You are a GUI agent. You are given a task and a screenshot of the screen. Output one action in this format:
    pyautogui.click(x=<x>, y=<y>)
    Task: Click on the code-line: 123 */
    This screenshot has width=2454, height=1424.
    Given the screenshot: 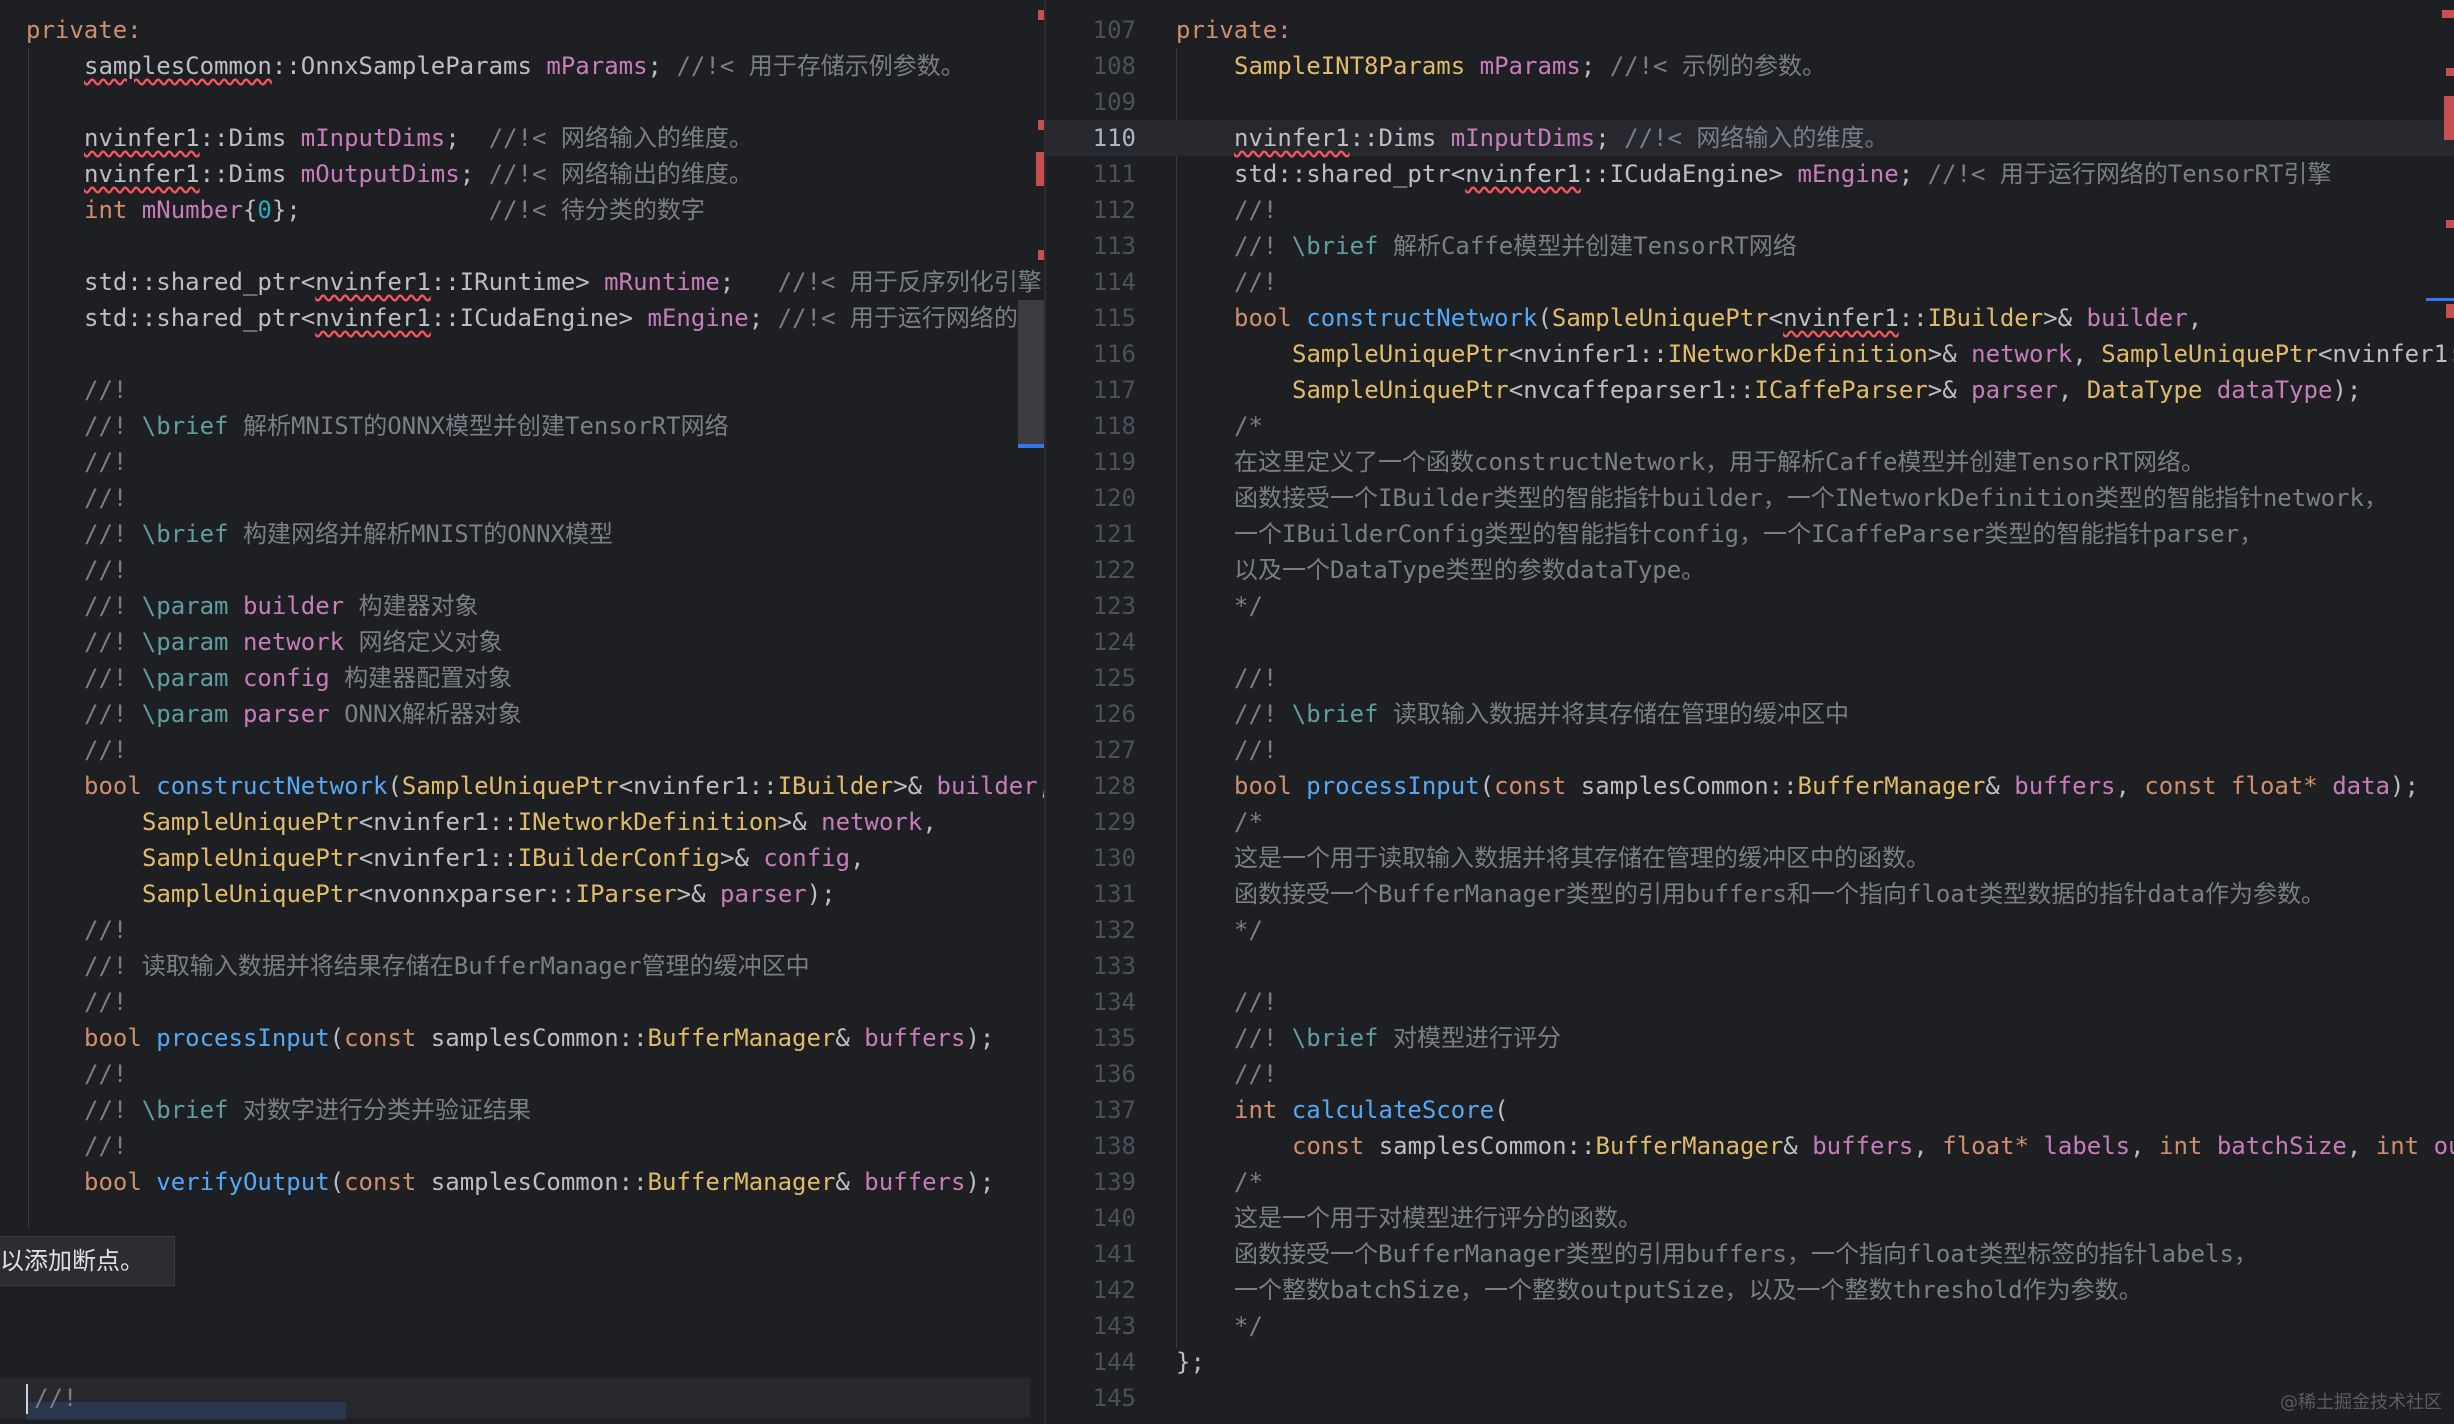 What is the action you would take?
    pyautogui.click(x=1750, y=606)
    